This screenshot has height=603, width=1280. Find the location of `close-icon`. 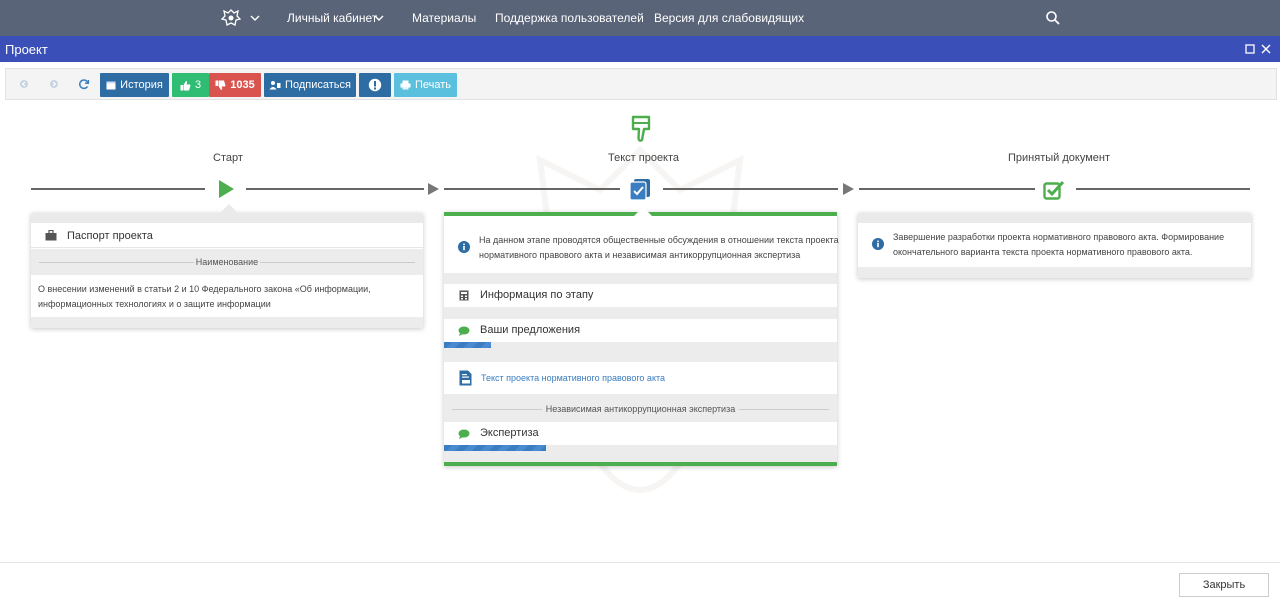

close-icon is located at coordinates (1266, 49).